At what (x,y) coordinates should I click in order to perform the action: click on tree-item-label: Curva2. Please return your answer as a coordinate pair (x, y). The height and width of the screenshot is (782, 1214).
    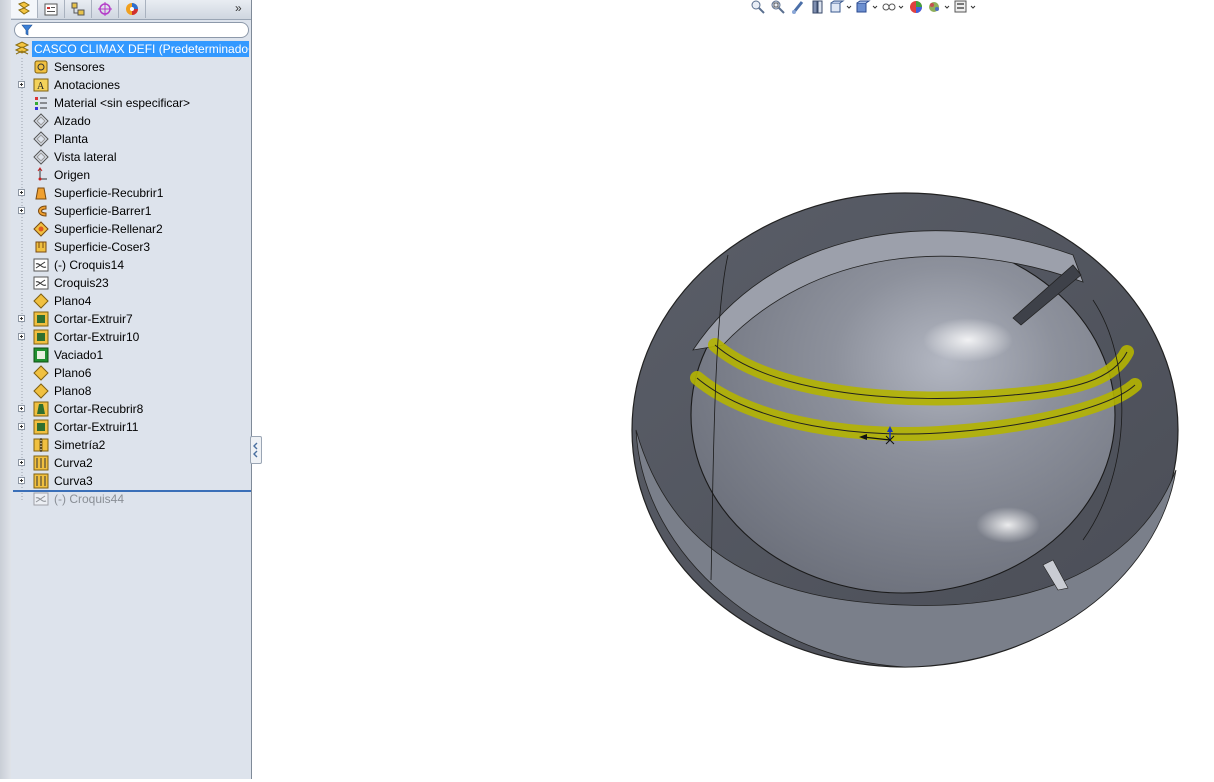
    Looking at the image, I should click on (73, 463).